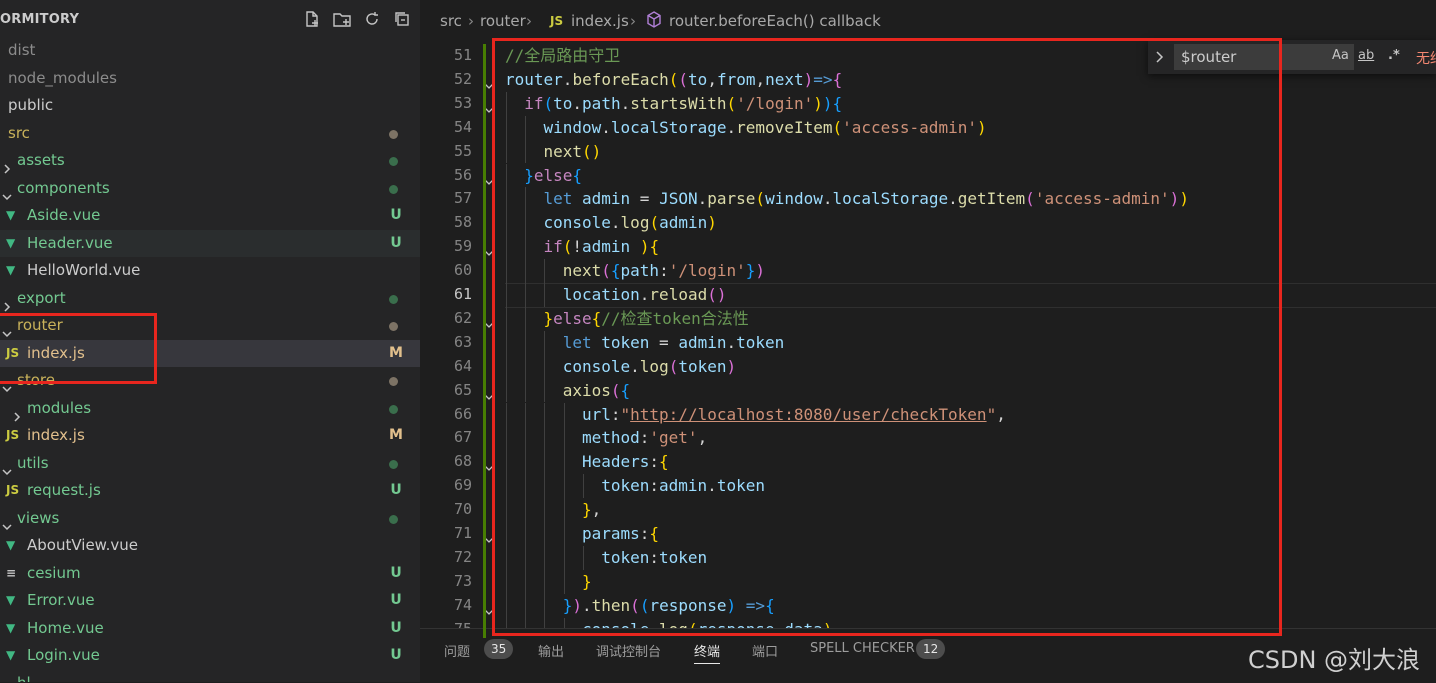 Image resolution: width=1436 pixels, height=683 pixels. Describe the element at coordinates (1366, 55) in the screenshot. I see `whole-word-icon: ab` at that location.